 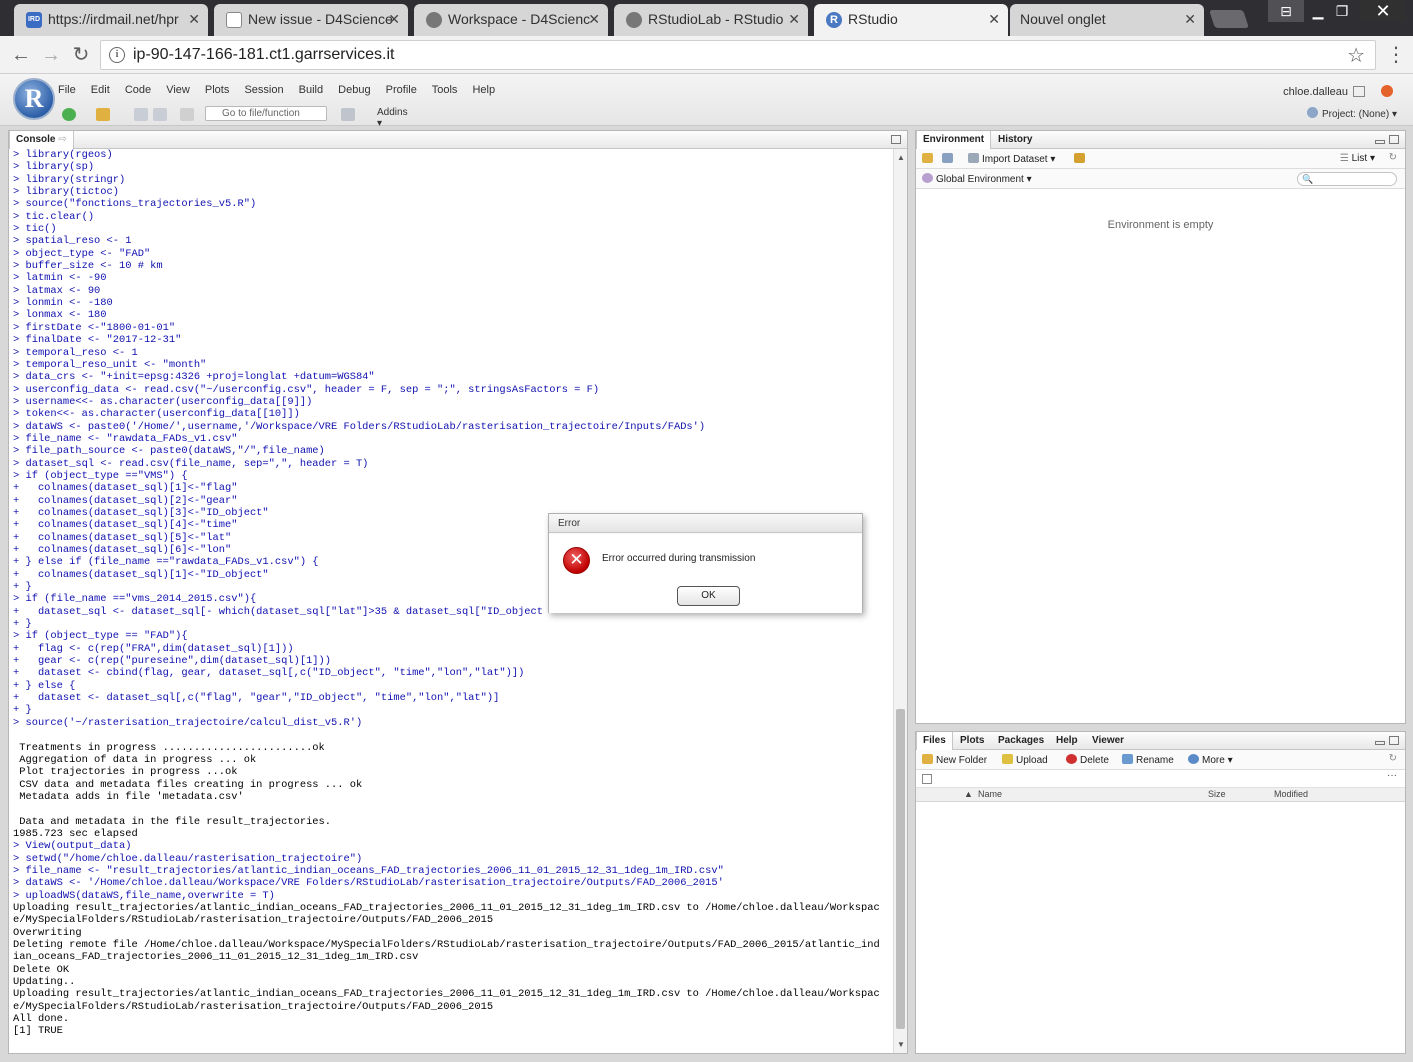 What do you see at coordinates (60, 315) in the screenshot?
I see `console-line: > lonmax <- 180` at bounding box center [60, 315].